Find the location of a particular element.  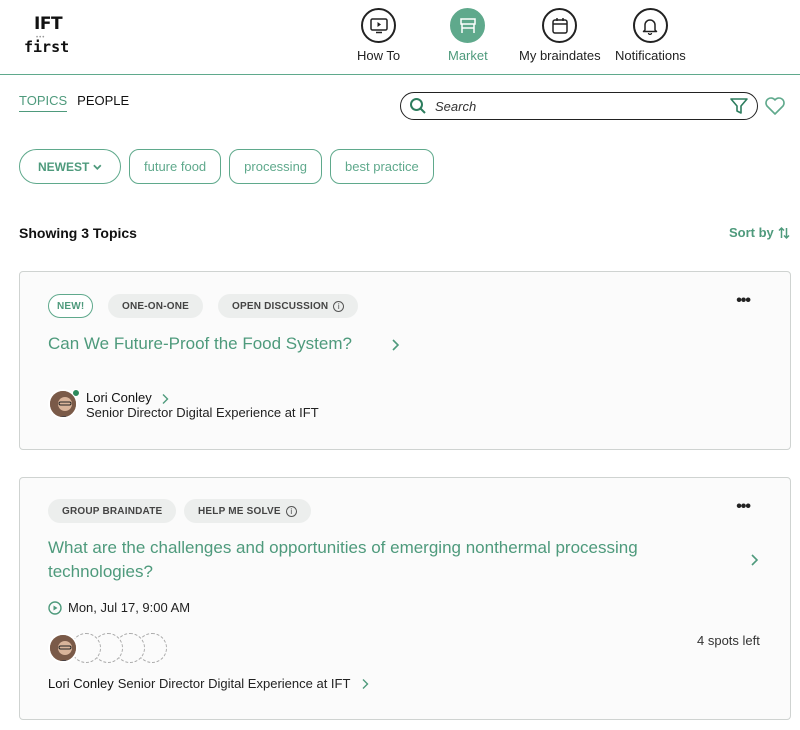

nav-label-my-braindates: My braindates is located at coordinates (560, 55).